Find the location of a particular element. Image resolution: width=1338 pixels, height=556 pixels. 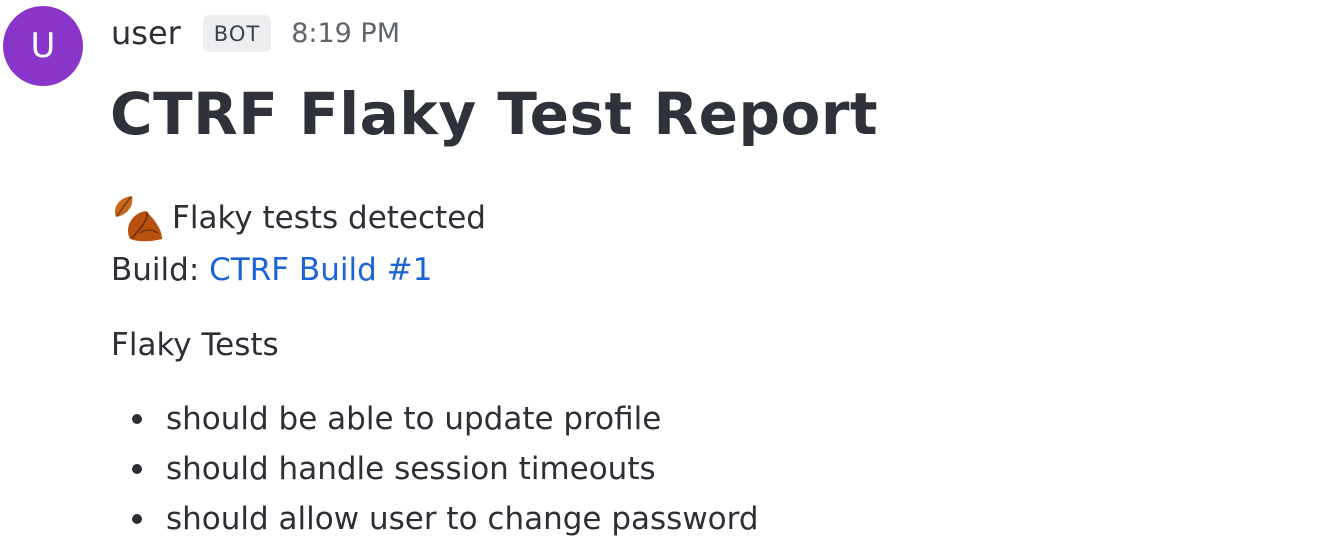

test-name: should handle session timeouts is located at coordinates (411, 469).